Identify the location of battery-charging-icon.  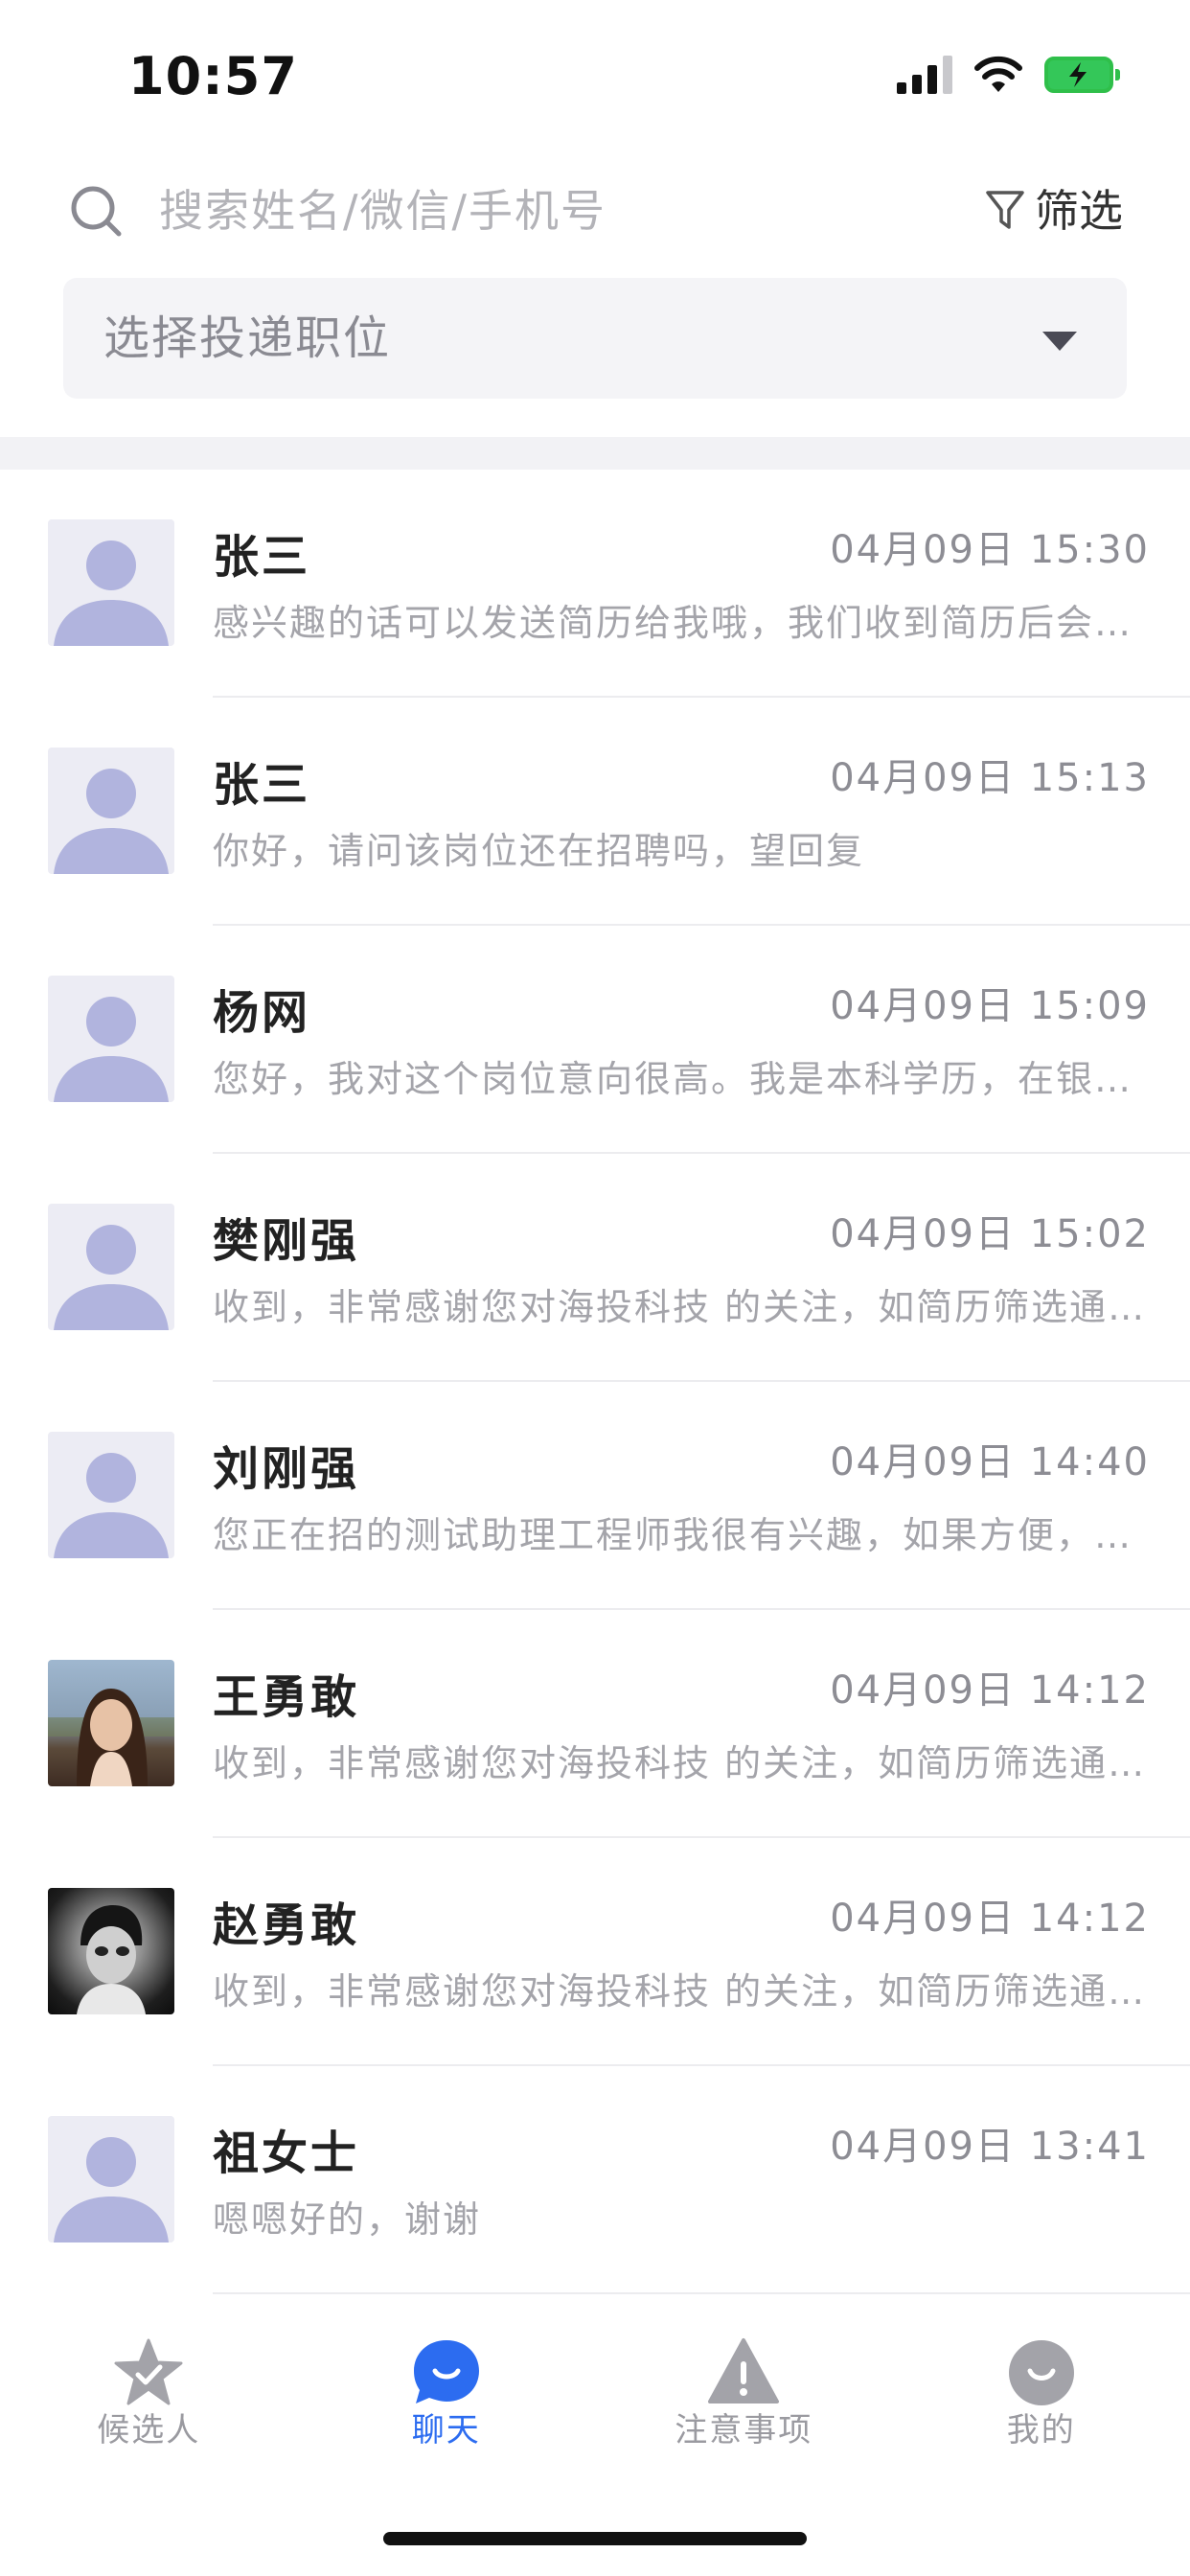
(1082, 75).